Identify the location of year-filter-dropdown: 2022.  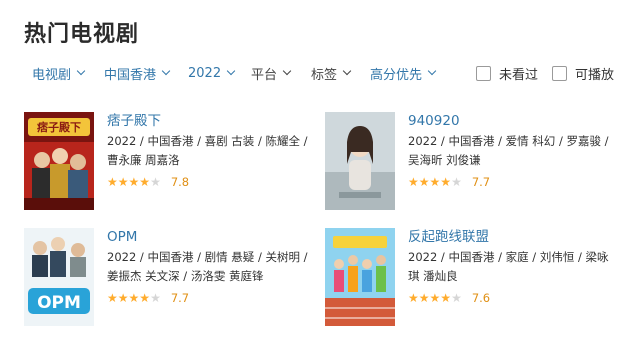
(212, 73).